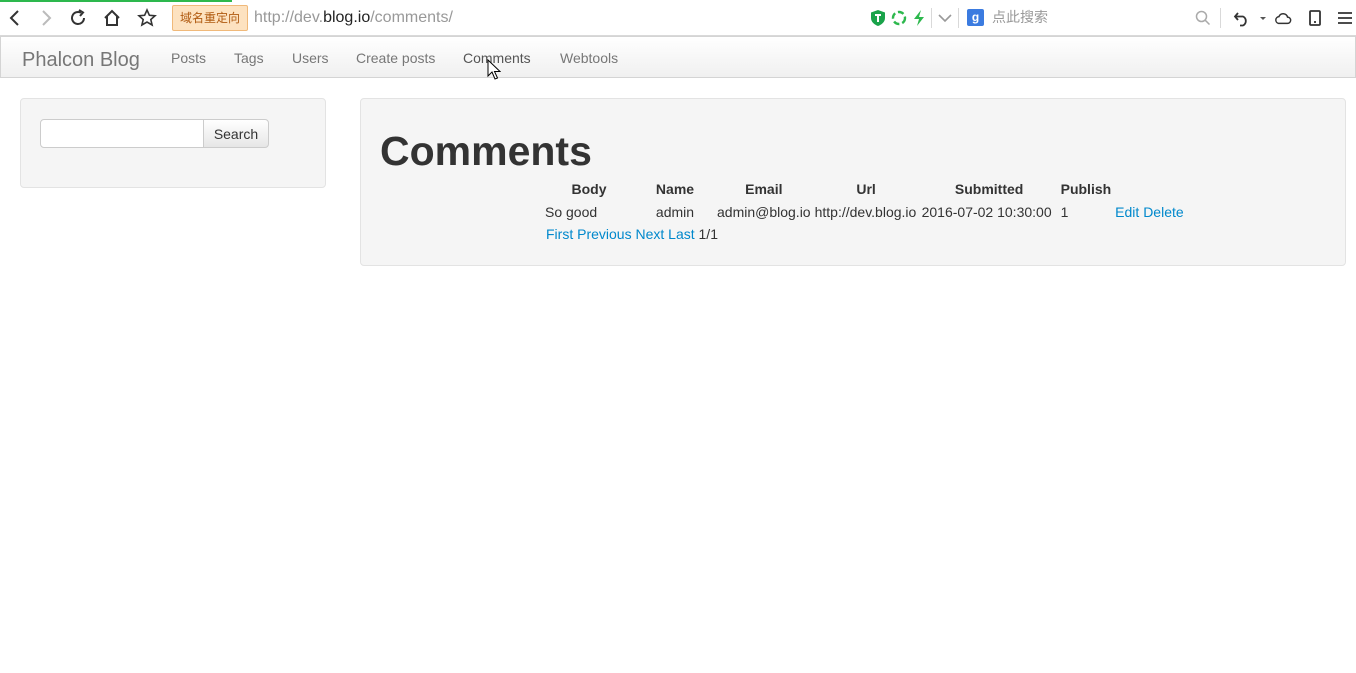 The image size is (1356, 673). What do you see at coordinates (1242, 18) in the screenshot?
I see `undo-icon` at bounding box center [1242, 18].